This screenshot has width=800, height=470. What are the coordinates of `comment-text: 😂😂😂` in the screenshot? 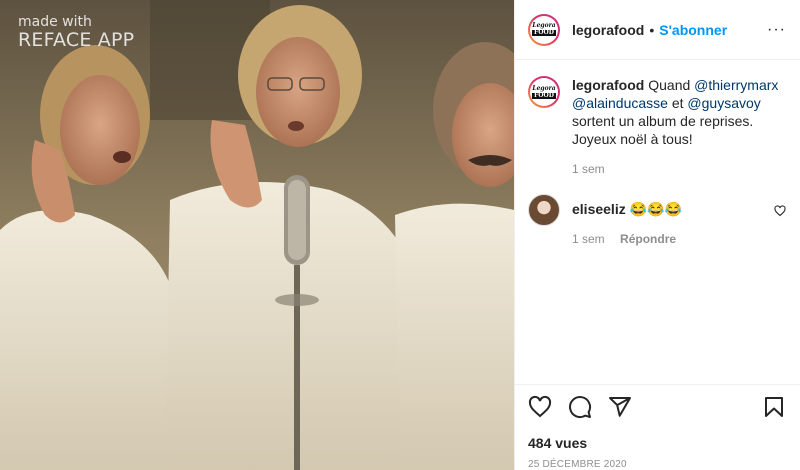 It's located at (655, 209).